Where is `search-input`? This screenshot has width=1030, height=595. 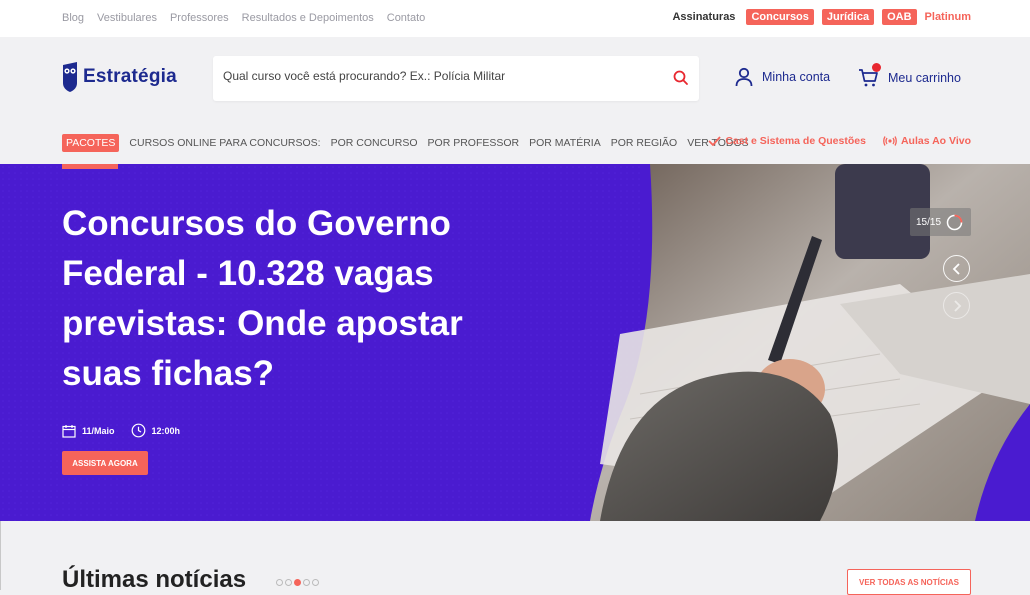 search-input is located at coordinates (433, 76).